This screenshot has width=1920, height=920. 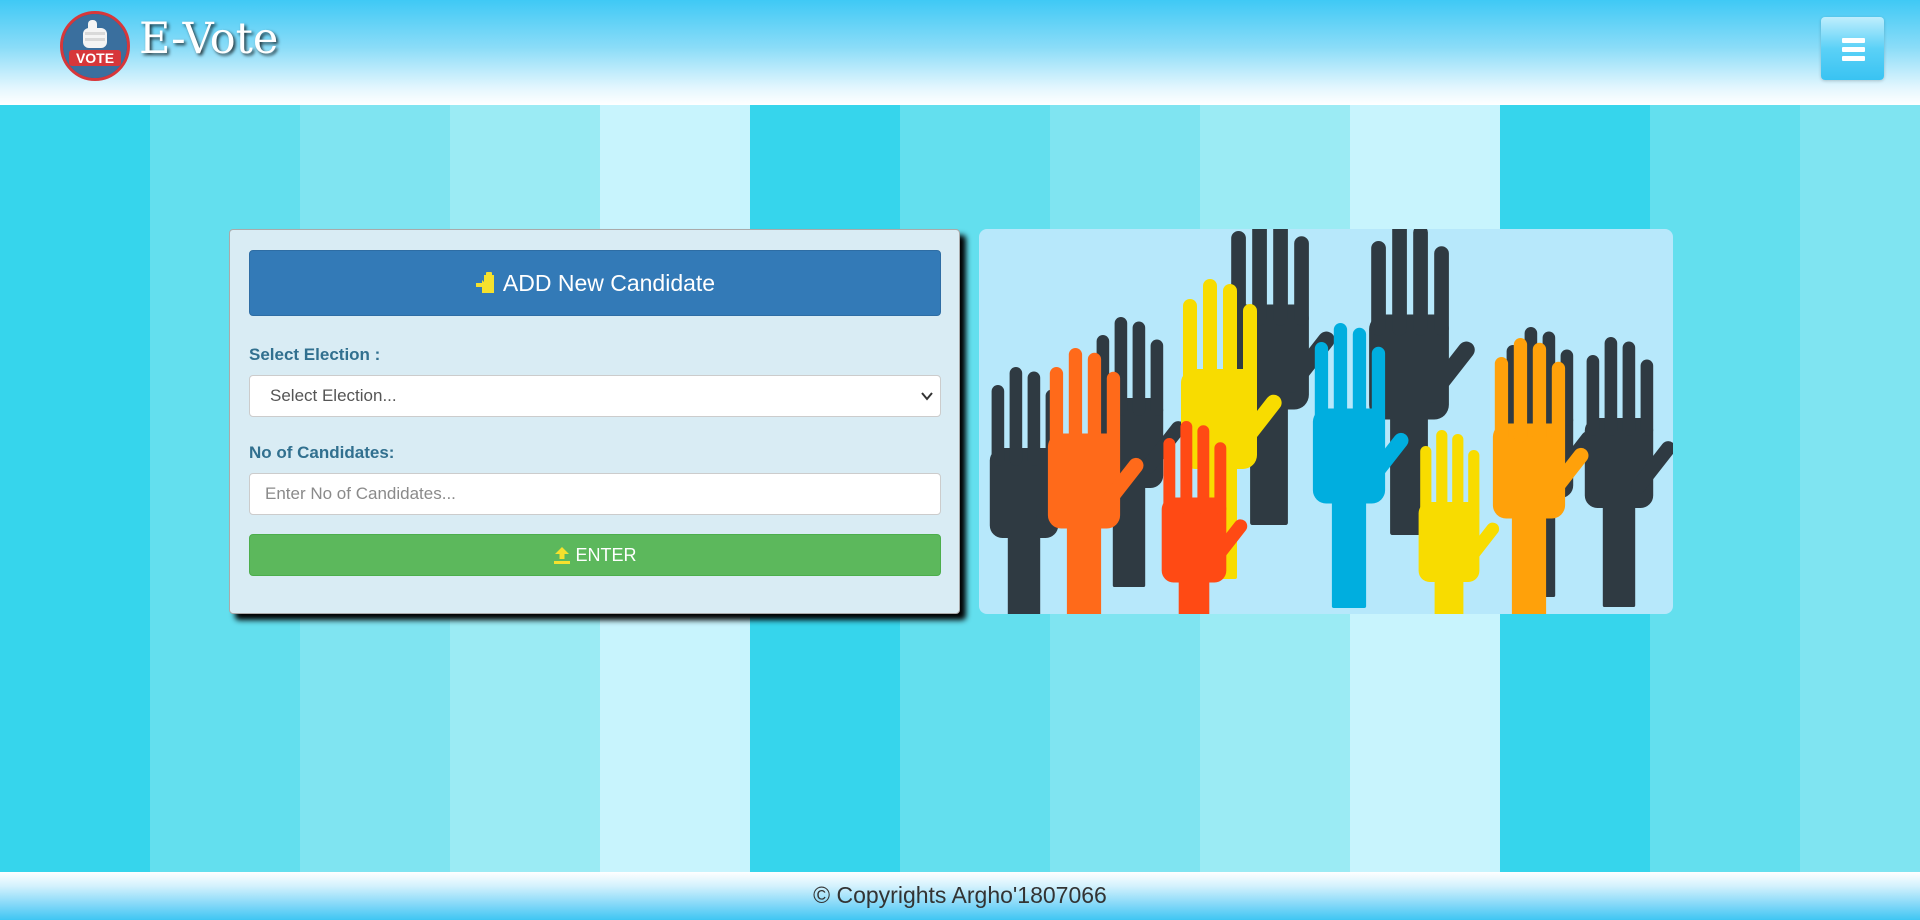 I want to click on menu-toggle-button, so click(x=1852, y=48).